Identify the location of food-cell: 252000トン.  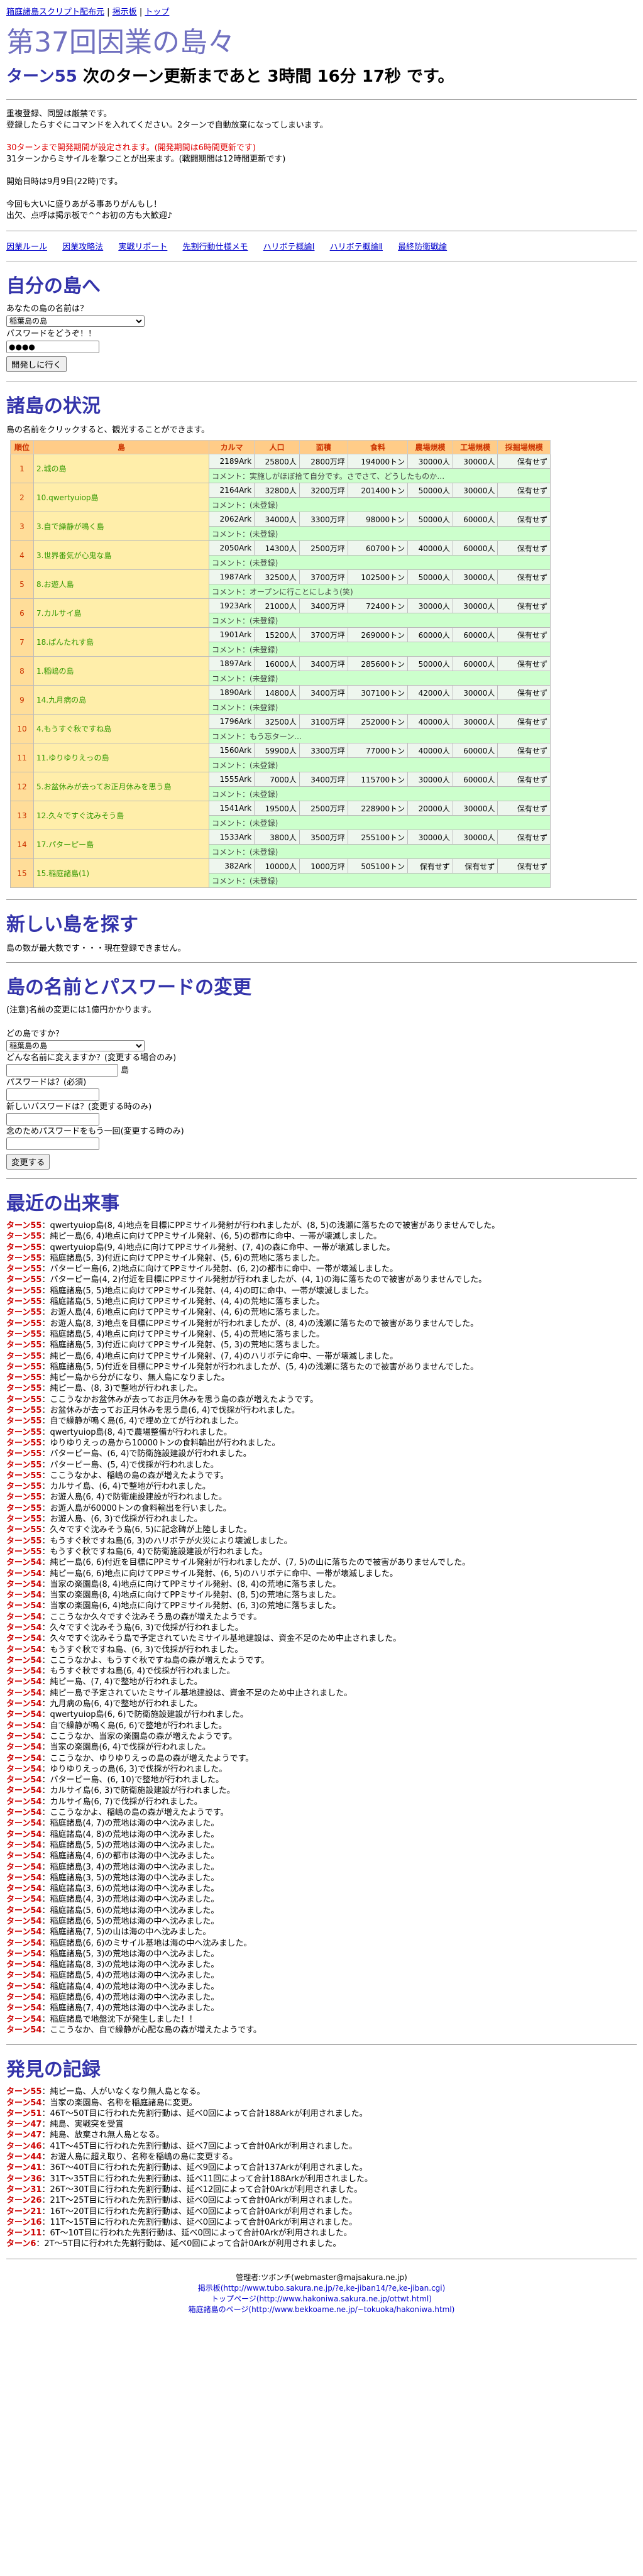
(378, 721).